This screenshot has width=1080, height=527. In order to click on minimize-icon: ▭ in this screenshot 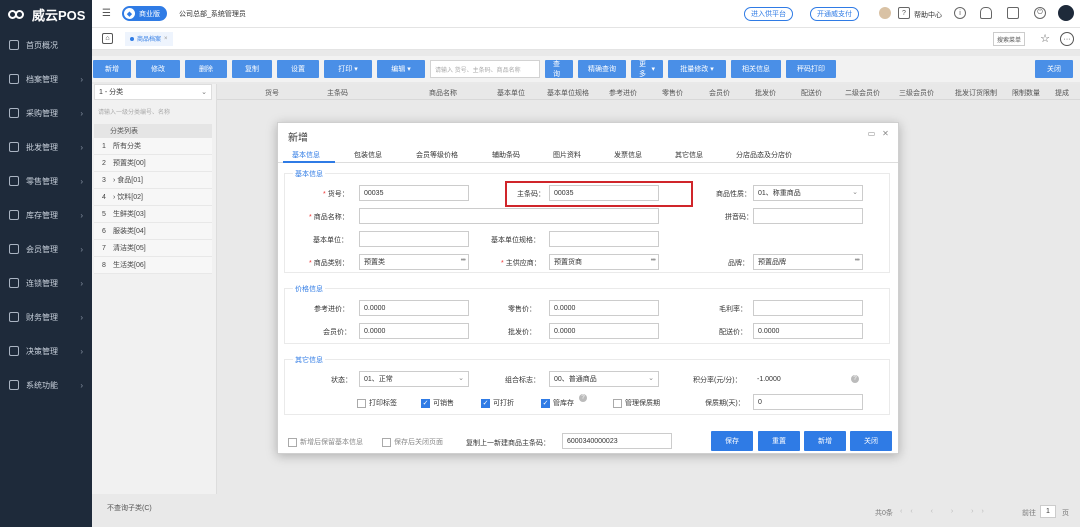, I will do `click(871, 133)`.